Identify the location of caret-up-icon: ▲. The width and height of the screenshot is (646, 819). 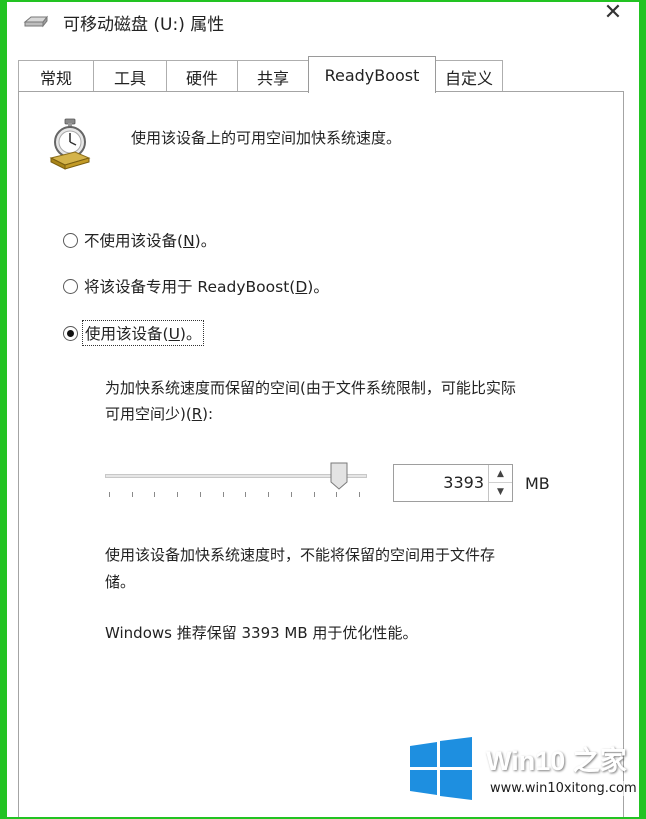
(500, 473).